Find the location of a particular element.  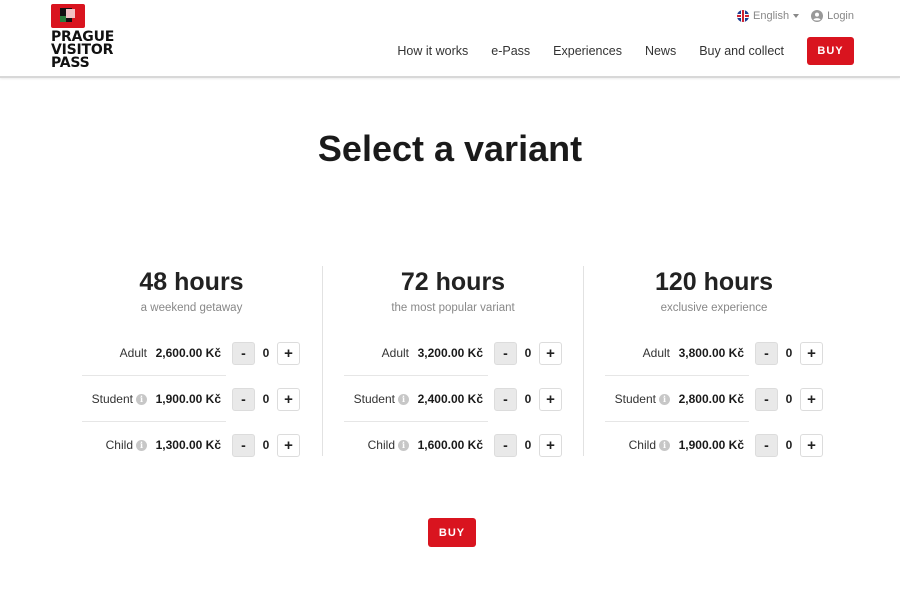

price-row-child: Child i 1,600.00 Kč - 0 + is located at coordinates (459, 445).